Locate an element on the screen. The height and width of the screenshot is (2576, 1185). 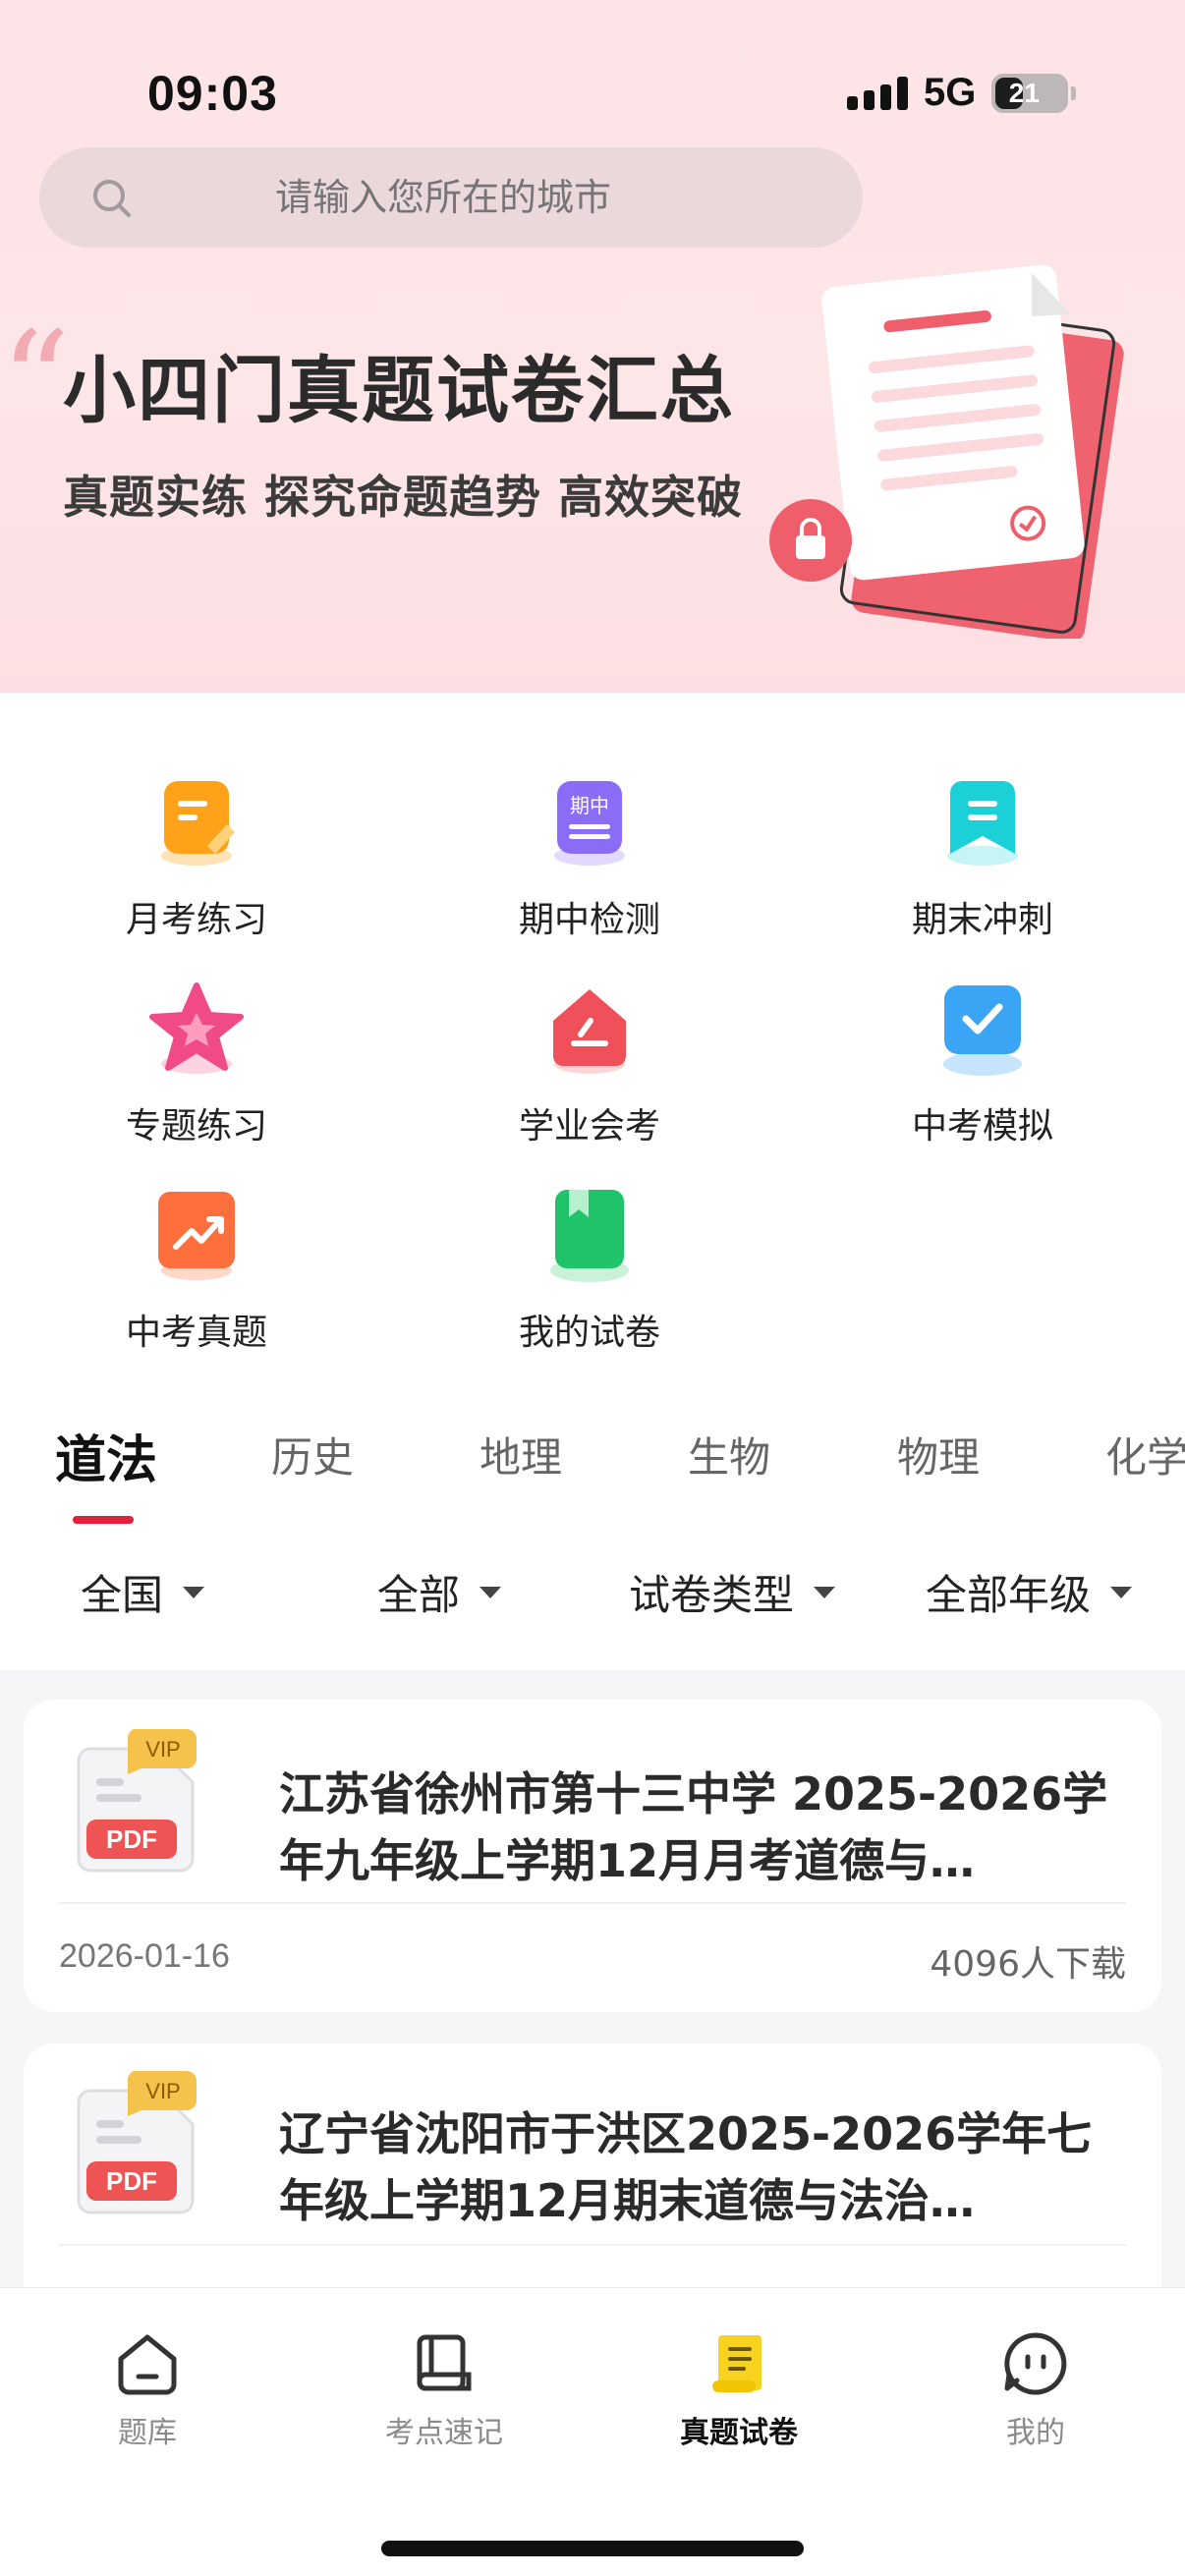
nav-label: 真题试卷 is located at coordinates (739, 2433).